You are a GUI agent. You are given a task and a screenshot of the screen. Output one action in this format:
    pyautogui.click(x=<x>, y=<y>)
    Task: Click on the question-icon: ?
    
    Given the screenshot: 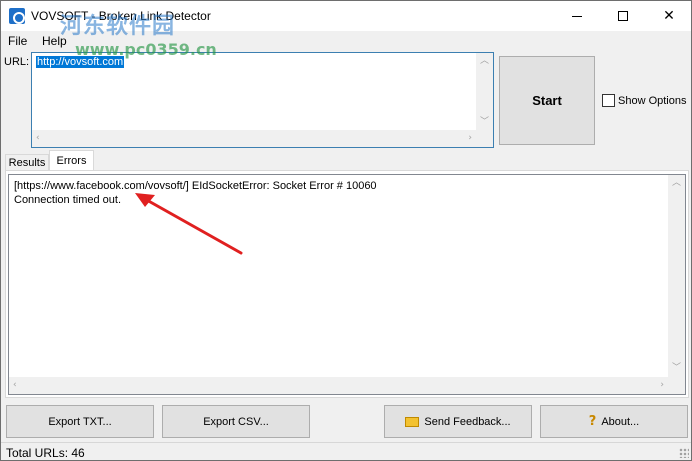 What is the action you would take?
    pyautogui.click(x=592, y=421)
    